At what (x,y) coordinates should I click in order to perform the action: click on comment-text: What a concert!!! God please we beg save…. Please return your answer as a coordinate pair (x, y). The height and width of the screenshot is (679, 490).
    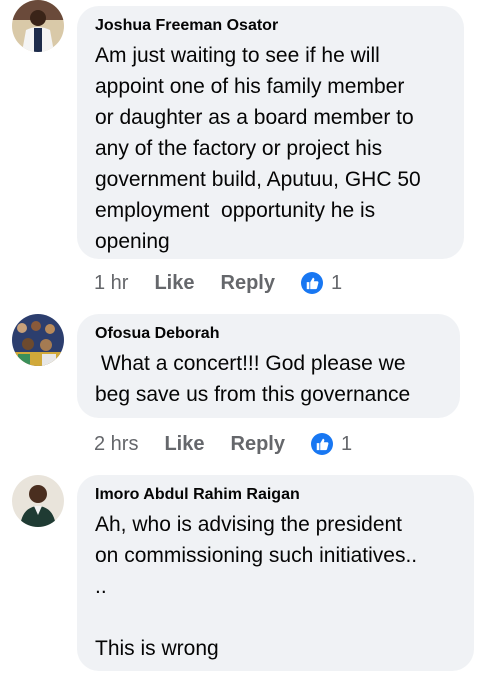
    Looking at the image, I should click on (253, 379).